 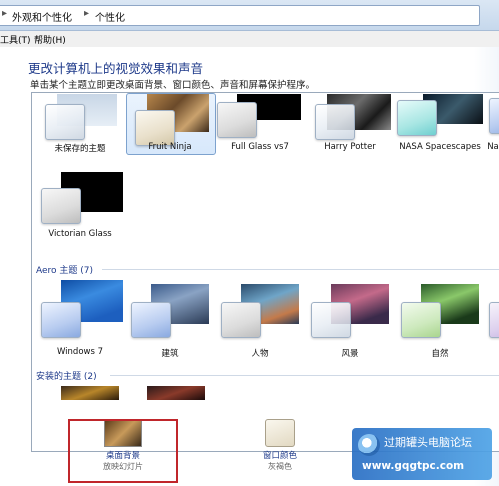 What do you see at coordinates (80, 234) in the screenshot?
I see `theme-label: Victorian Glass` at bounding box center [80, 234].